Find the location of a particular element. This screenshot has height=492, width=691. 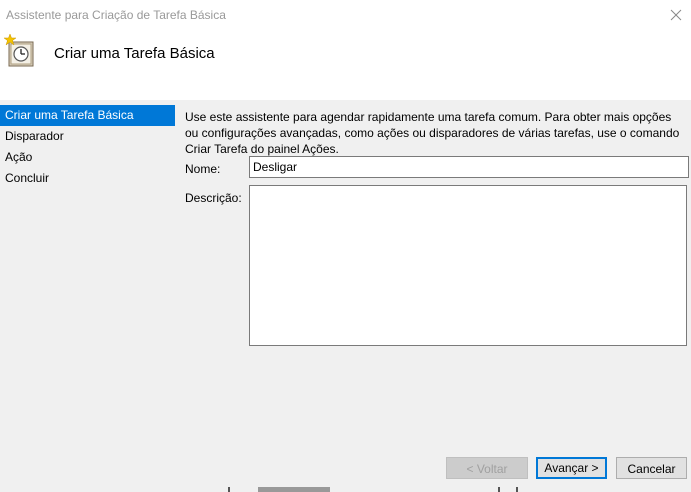

sidebar-item-acao: Ação is located at coordinates (87, 157).